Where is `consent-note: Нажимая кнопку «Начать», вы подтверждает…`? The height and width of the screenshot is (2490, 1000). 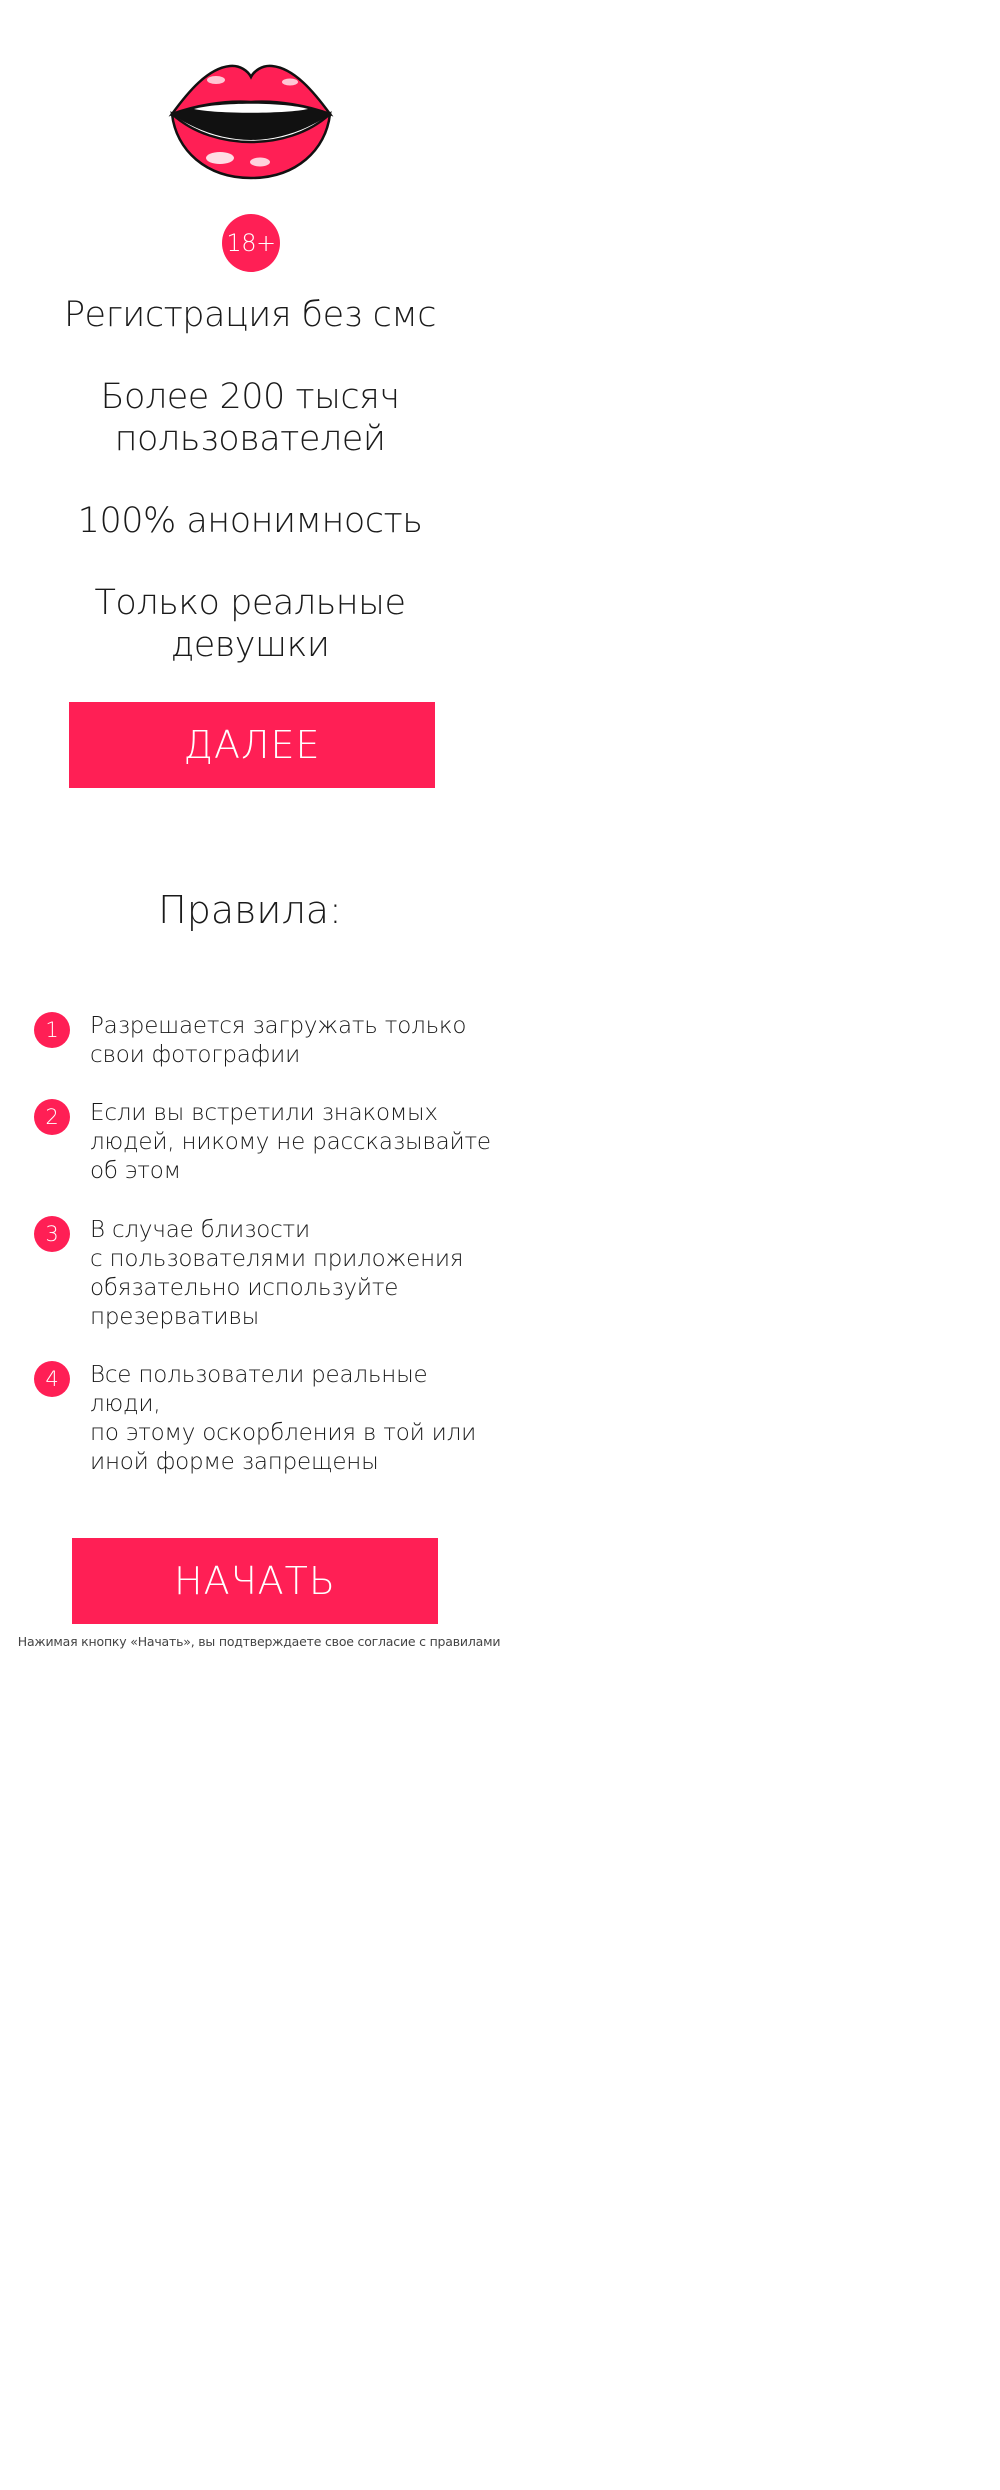
consent-note: Нажимая кнопку «Начать», вы подтверждает… is located at coordinates (259, 1641).